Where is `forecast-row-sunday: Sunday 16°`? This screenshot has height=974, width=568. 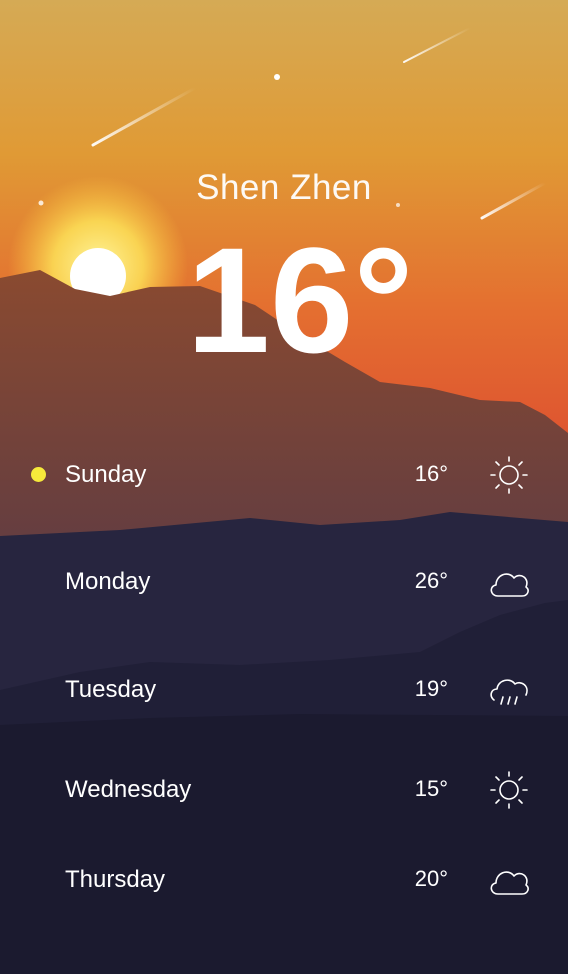
forecast-row-sunday: Sunday 16° is located at coordinates (284, 475).